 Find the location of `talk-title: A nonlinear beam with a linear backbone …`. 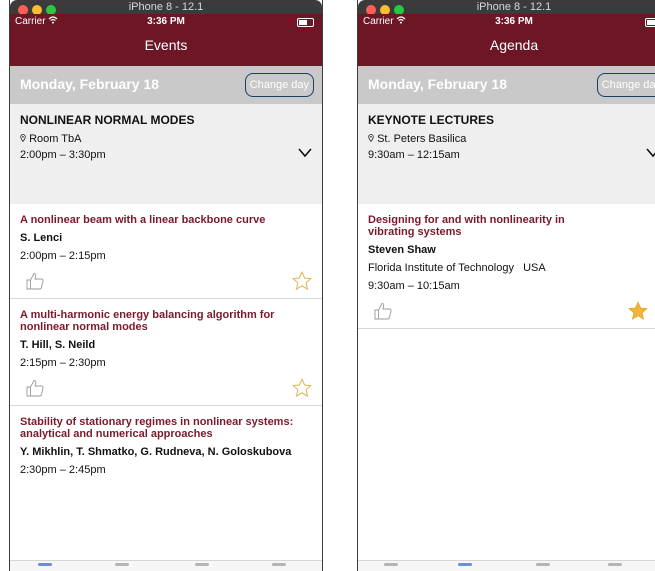

talk-title: A nonlinear beam with a linear backbone … is located at coordinates (143, 220).